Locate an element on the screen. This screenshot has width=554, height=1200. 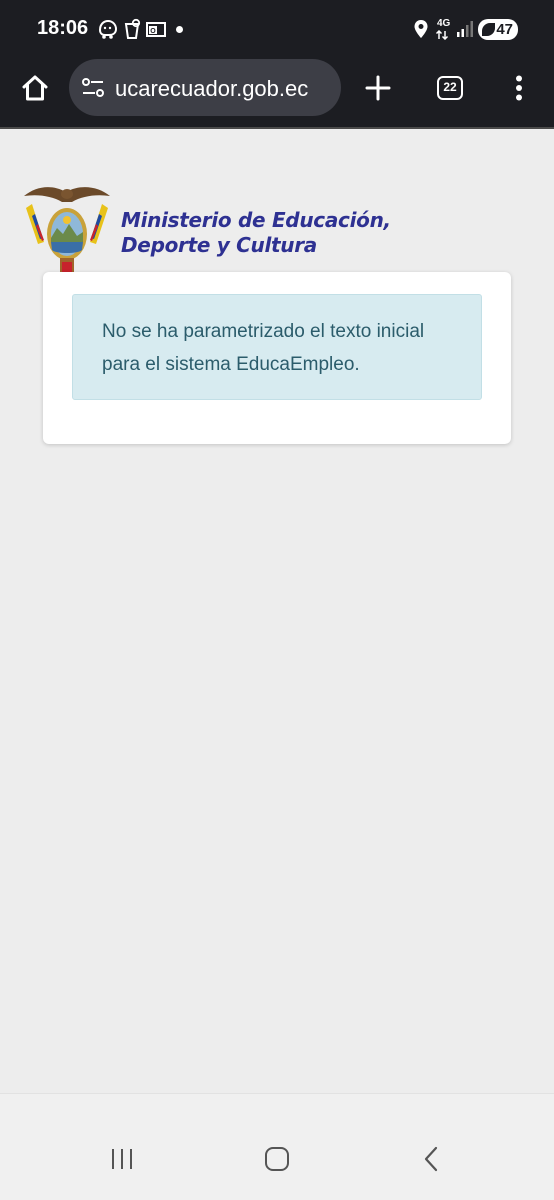
ministry-line-2: Deporte y Cultura is located at coordinates (219, 245).